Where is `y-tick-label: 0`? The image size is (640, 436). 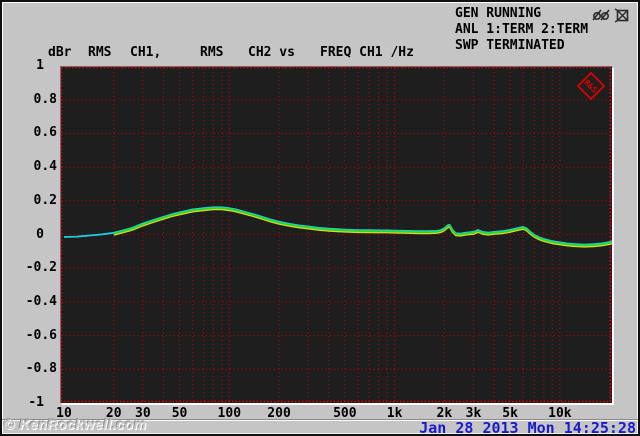 y-tick-label: 0 is located at coordinates (40, 234).